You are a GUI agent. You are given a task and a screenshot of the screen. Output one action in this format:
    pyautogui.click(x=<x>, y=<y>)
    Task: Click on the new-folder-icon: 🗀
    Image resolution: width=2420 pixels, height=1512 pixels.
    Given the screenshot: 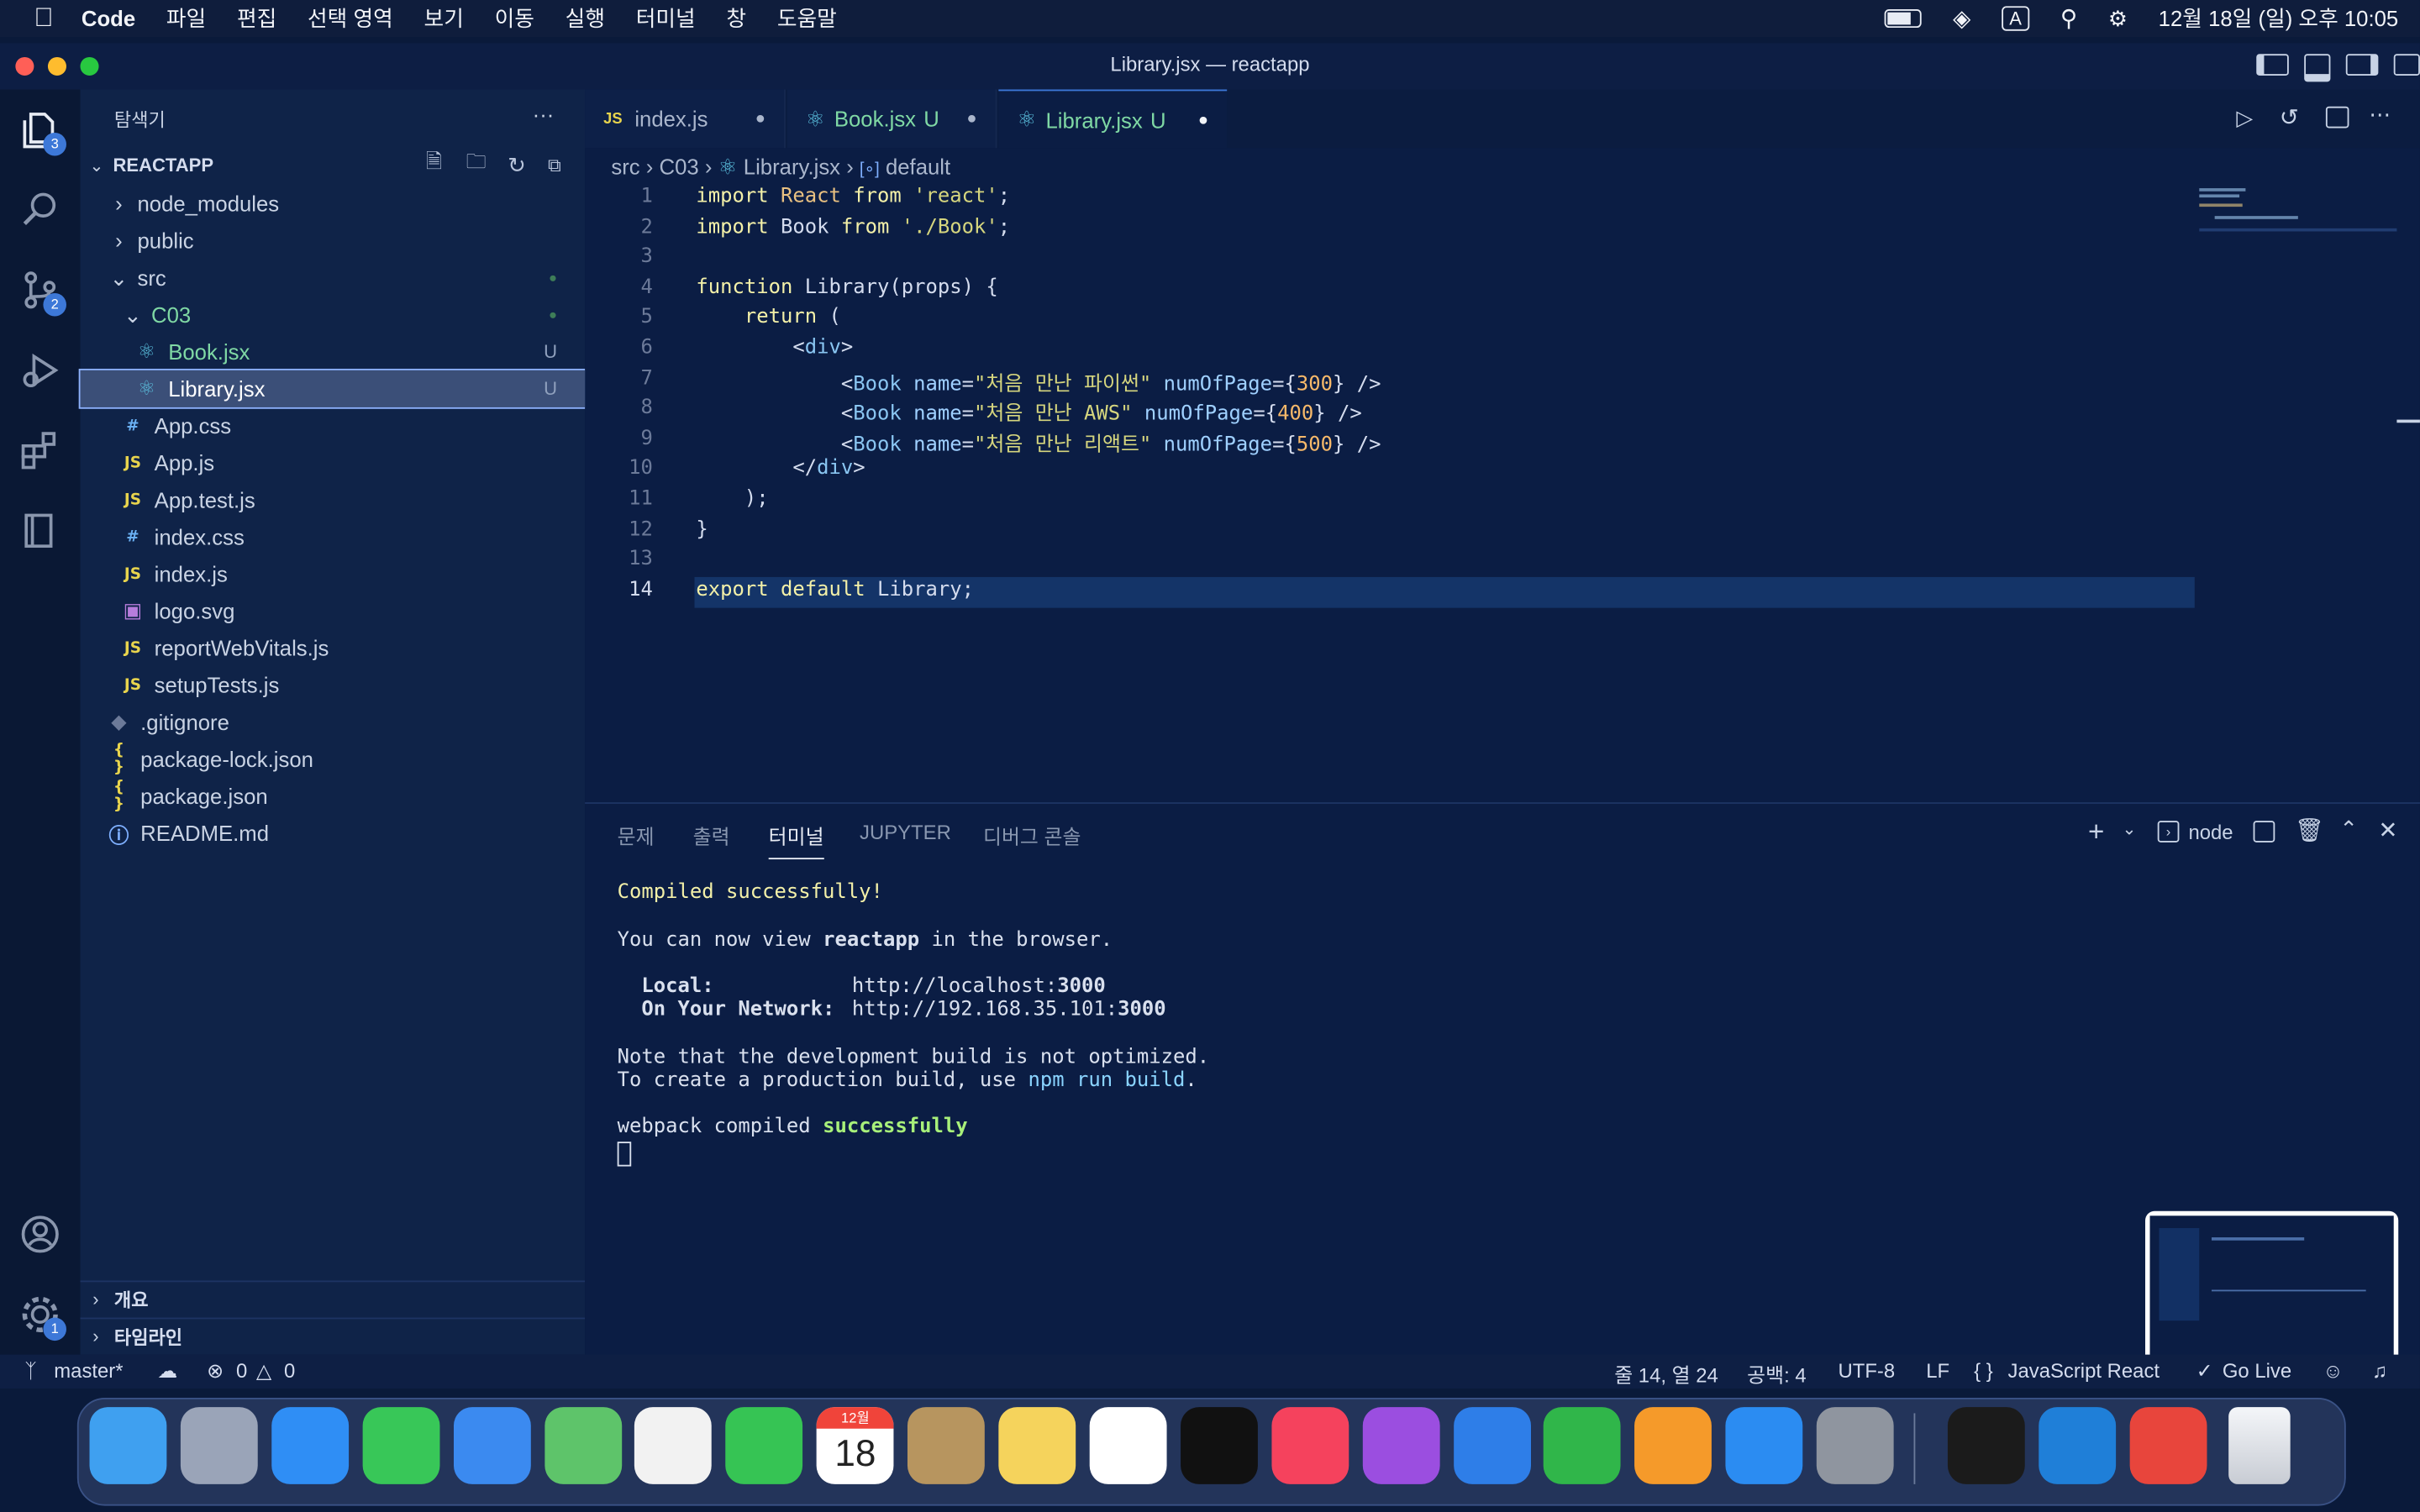 What is the action you would take?
    pyautogui.click(x=477, y=164)
    